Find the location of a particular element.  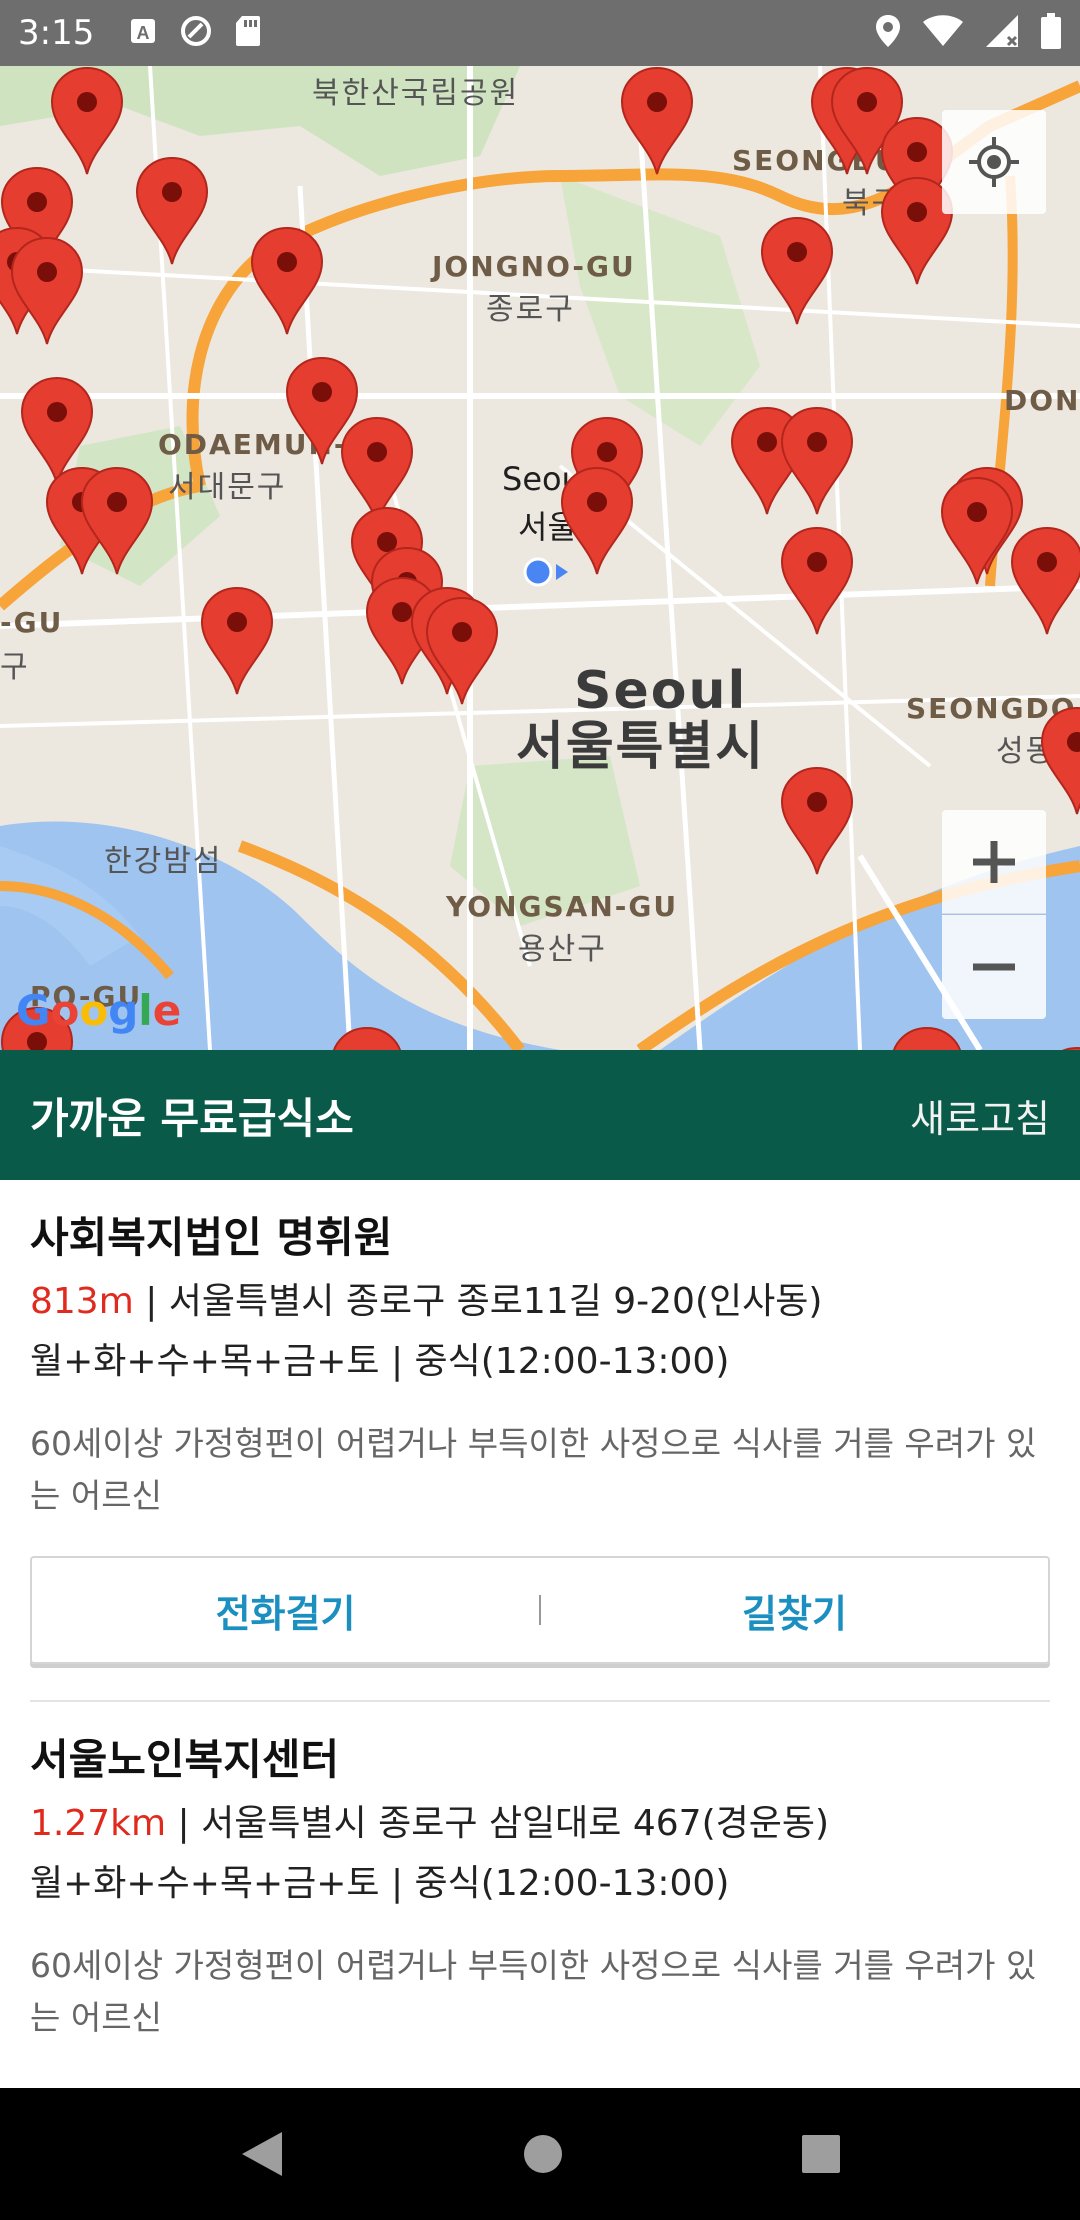

map-label-jongno-en: JONGNO-GU is located at coordinates (534, 266).